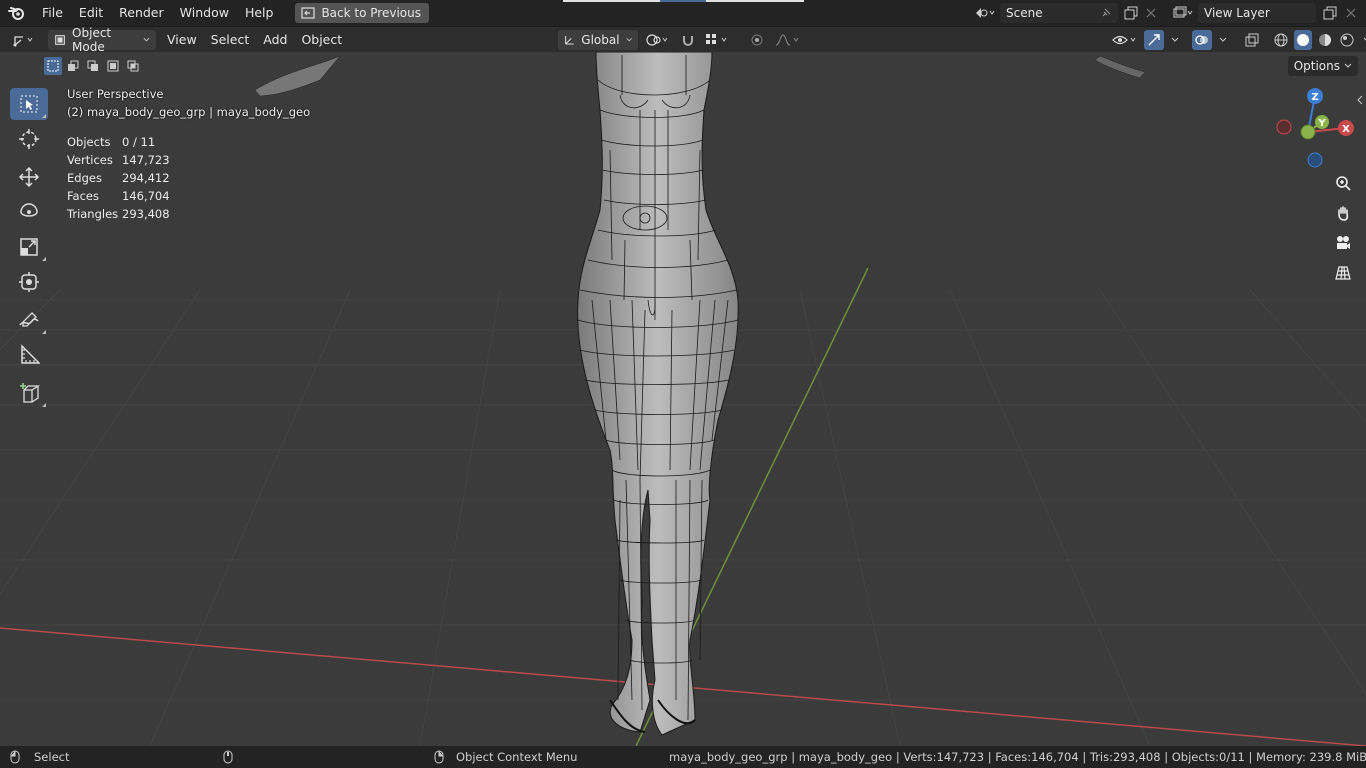 The width and height of the screenshot is (1366, 768). What do you see at coordinates (29, 320) in the screenshot?
I see `annotate-tool` at bounding box center [29, 320].